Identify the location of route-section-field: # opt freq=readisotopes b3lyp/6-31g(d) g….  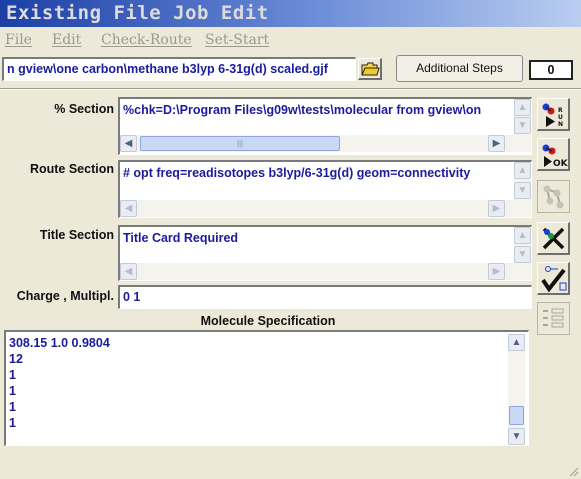
(325, 189).